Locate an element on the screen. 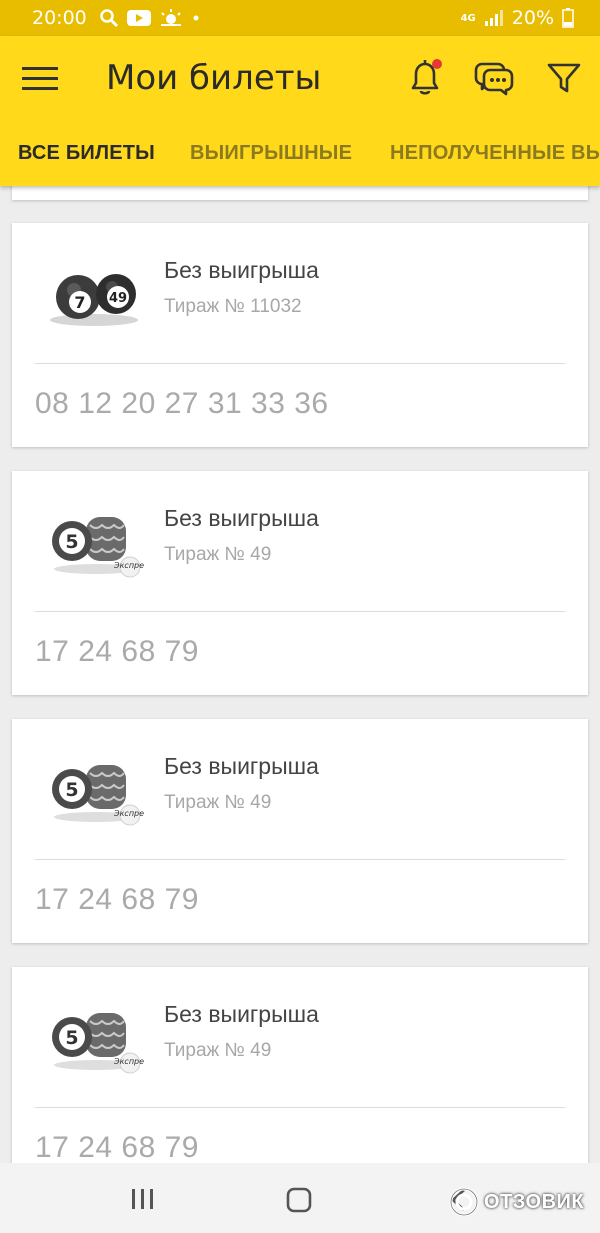 This screenshot has width=600, height=1233. svg-text: 49 is located at coordinates (118, 298).